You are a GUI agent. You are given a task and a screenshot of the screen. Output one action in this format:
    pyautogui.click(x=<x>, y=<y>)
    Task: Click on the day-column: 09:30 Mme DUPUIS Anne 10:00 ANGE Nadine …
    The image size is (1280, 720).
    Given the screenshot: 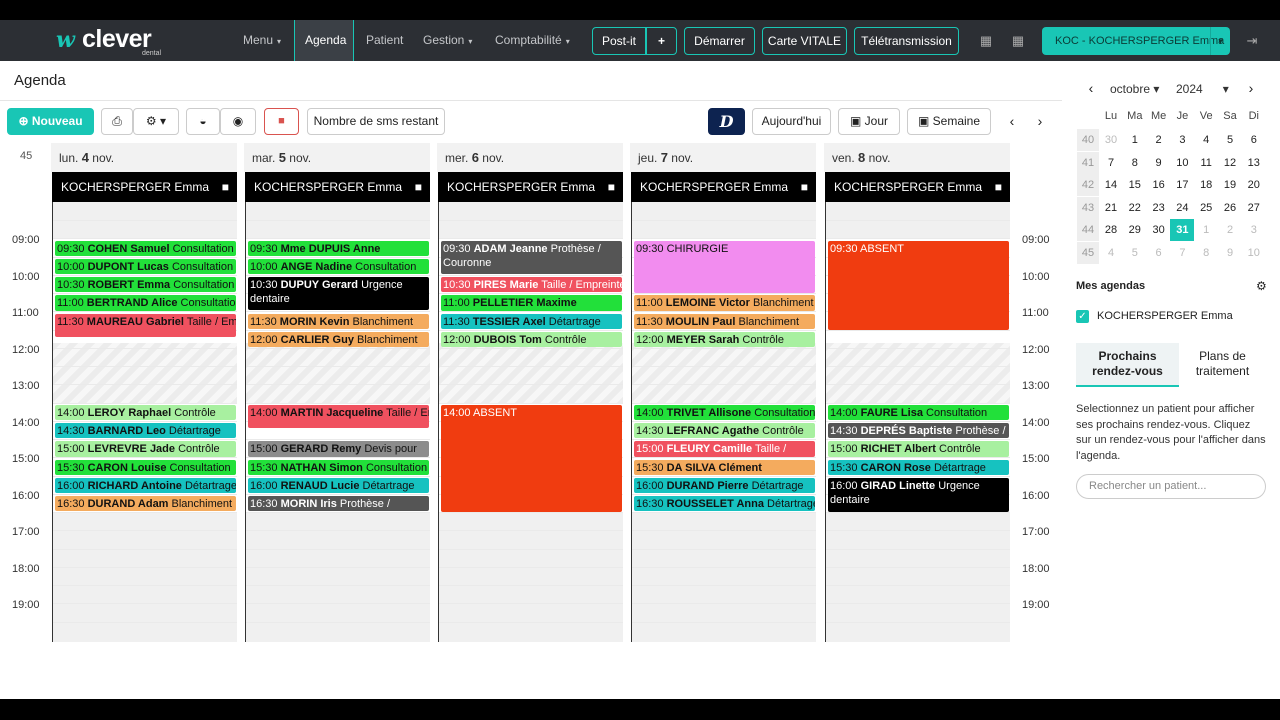 What is the action you would take?
    pyautogui.click(x=337, y=422)
    